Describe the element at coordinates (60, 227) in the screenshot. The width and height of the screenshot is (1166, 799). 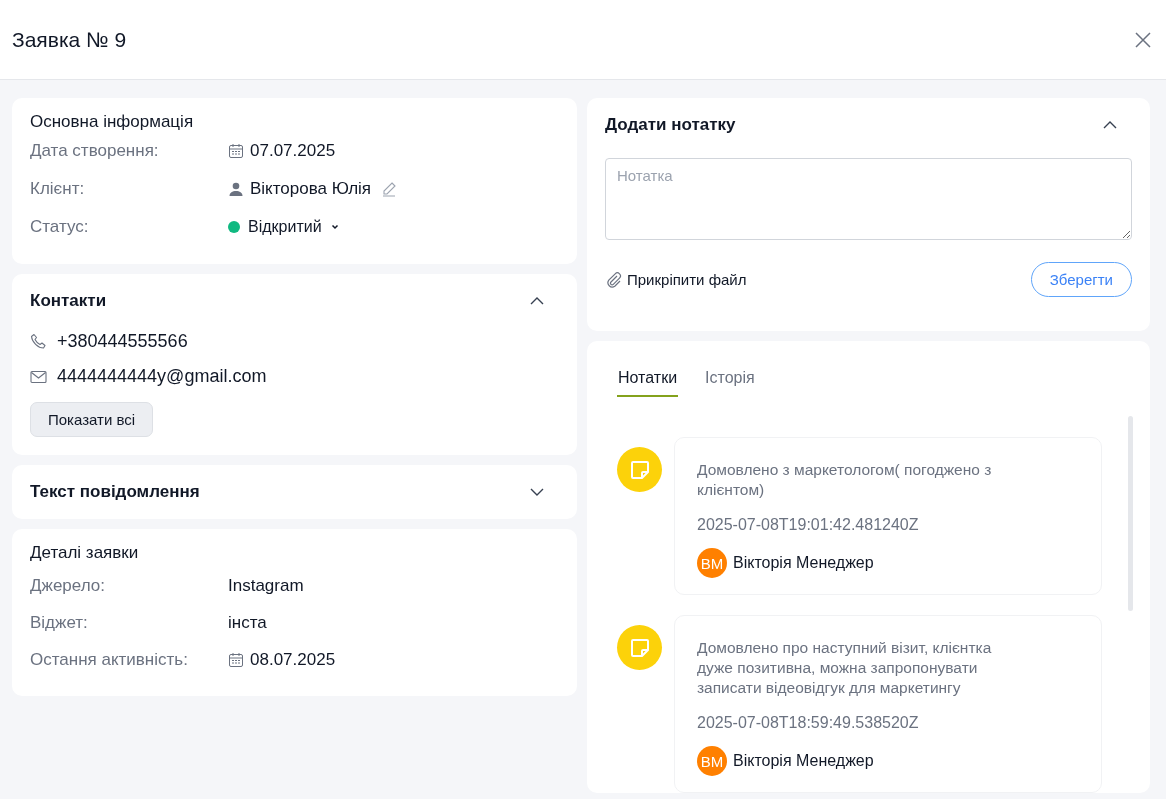
I see `field-label: Статус:` at that location.